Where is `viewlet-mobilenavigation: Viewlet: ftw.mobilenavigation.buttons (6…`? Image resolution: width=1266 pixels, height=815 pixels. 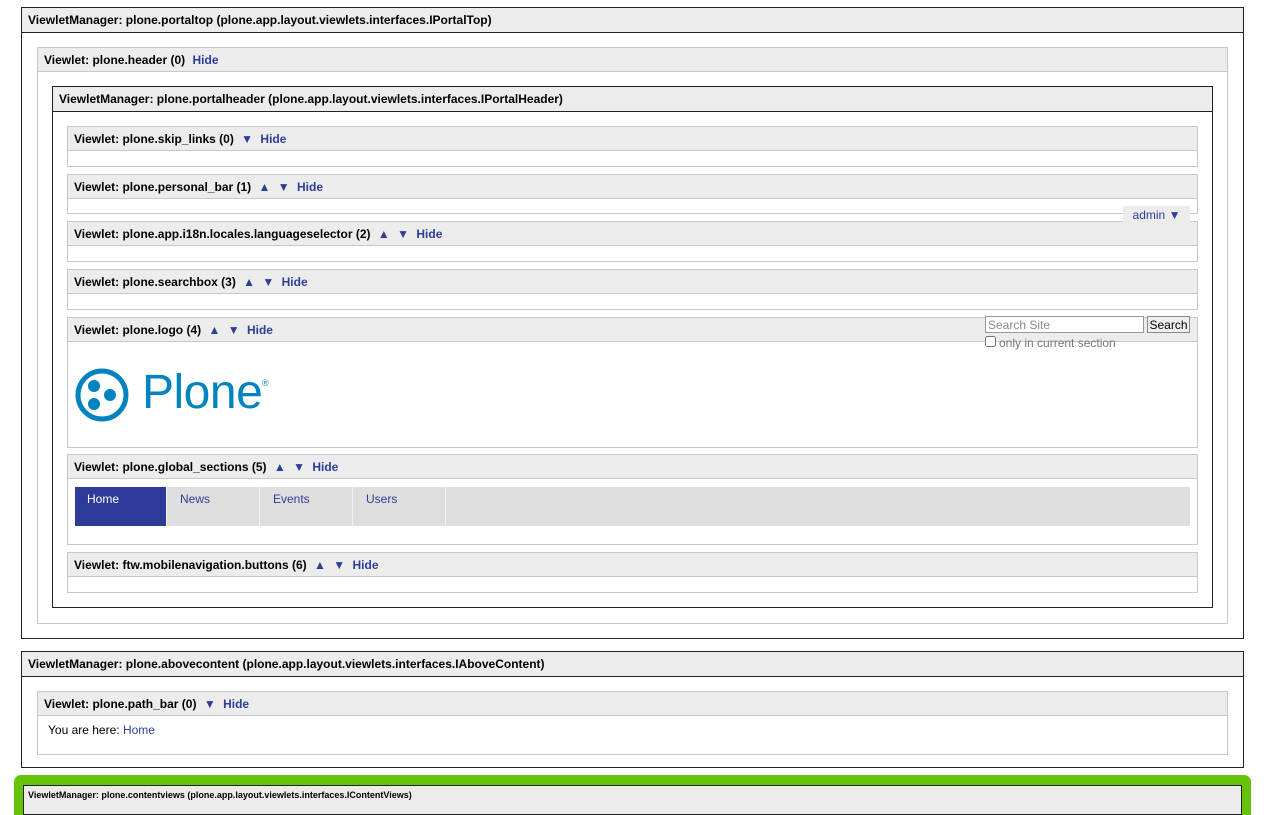 viewlet-mobilenavigation: Viewlet: ftw.mobilenavigation.buttons (6… is located at coordinates (632, 572).